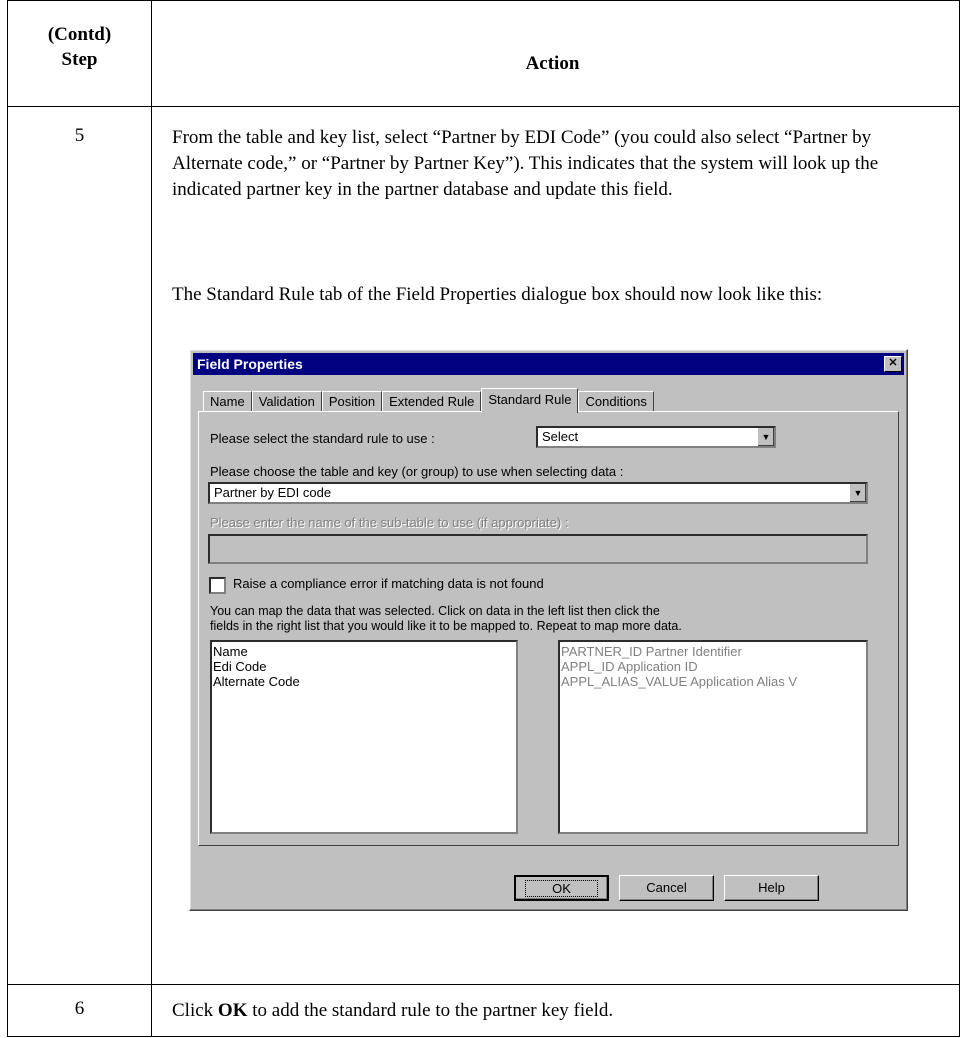 The height and width of the screenshot is (1038, 967). What do you see at coordinates (250, 364) in the screenshot?
I see `dialog-title: Field Properties` at bounding box center [250, 364].